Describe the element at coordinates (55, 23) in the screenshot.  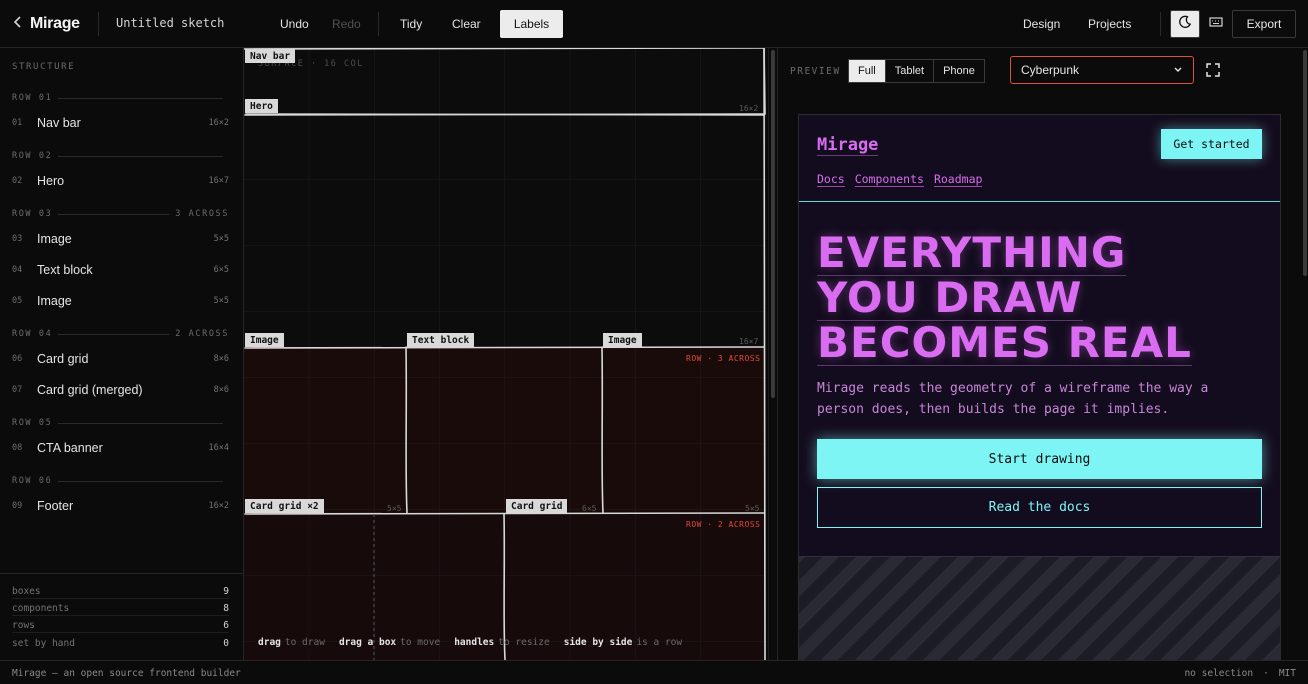
I see `app-logo-text: Mirage` at that location.